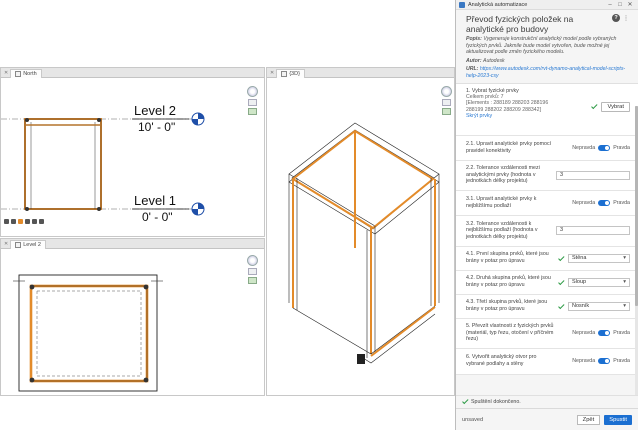  What do you see at coordinates (132, 73) in the screenshot?
I see `elevation-view-tabbar: ✕ North` at bounding box center [132, 73].